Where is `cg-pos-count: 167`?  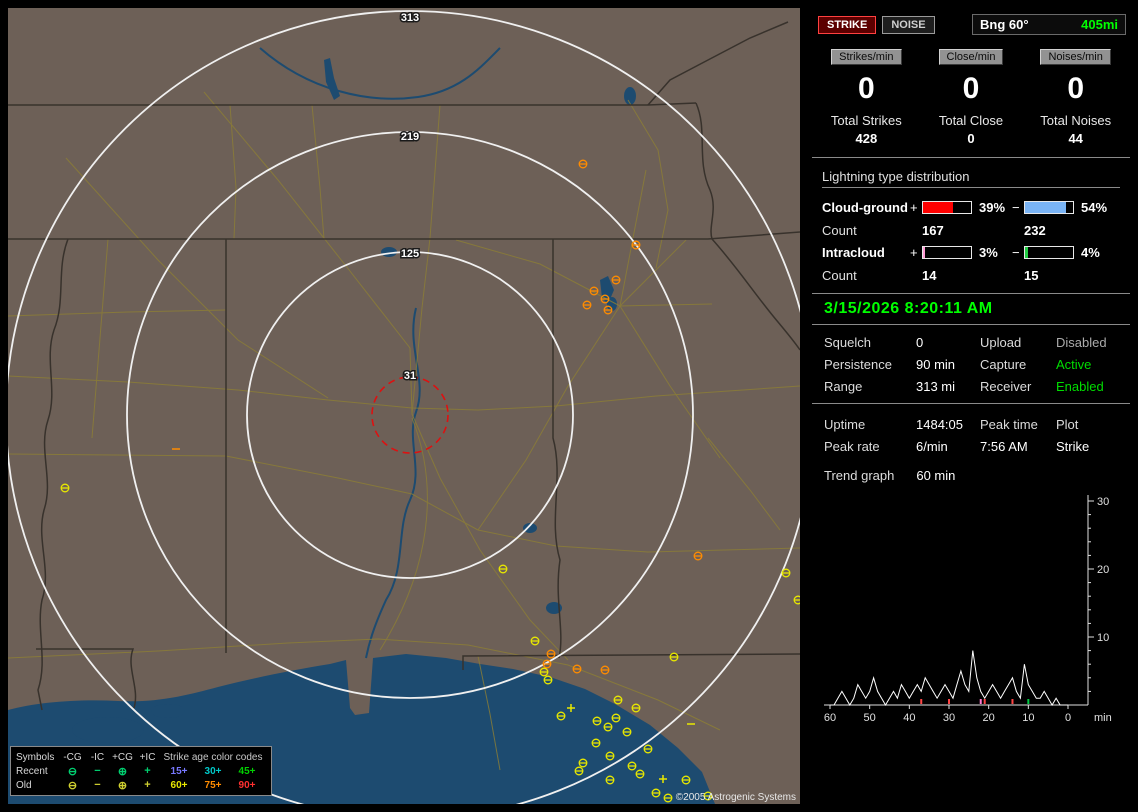
cg-pos-count: 167 is located at coordinates (933, 230).